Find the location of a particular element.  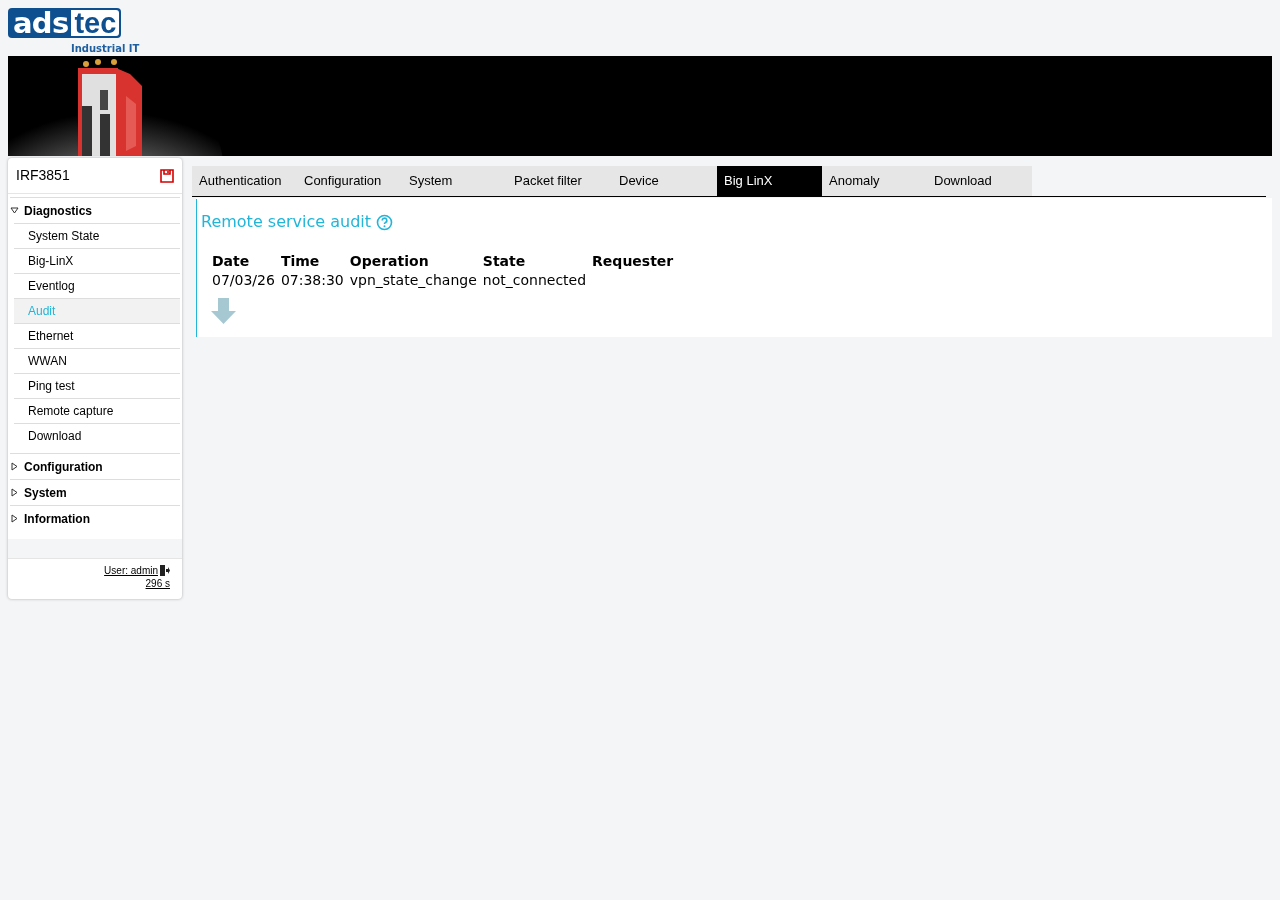

session-timer: 296 s is located at coordinates (157, 583).